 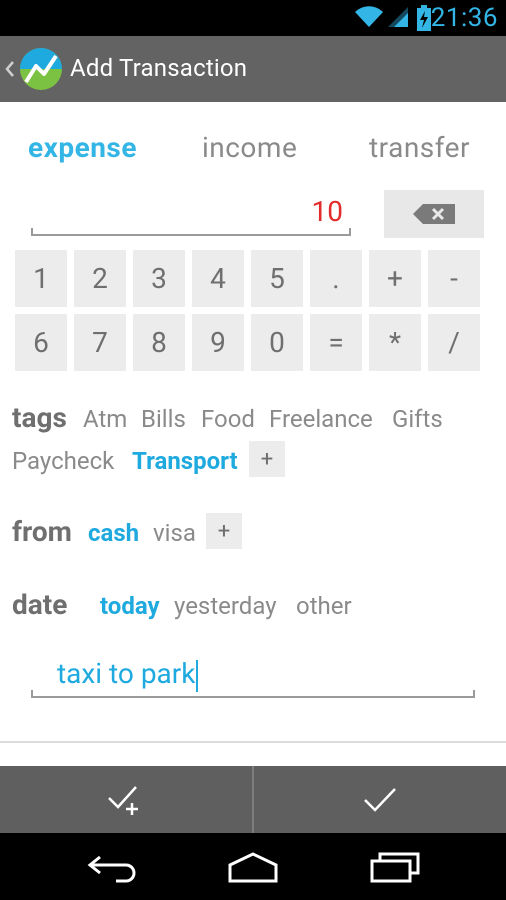 What do you see at coordinates (159, 342) in the screenshot?
I see `key-8: 8` at bounding box center [159, 342].